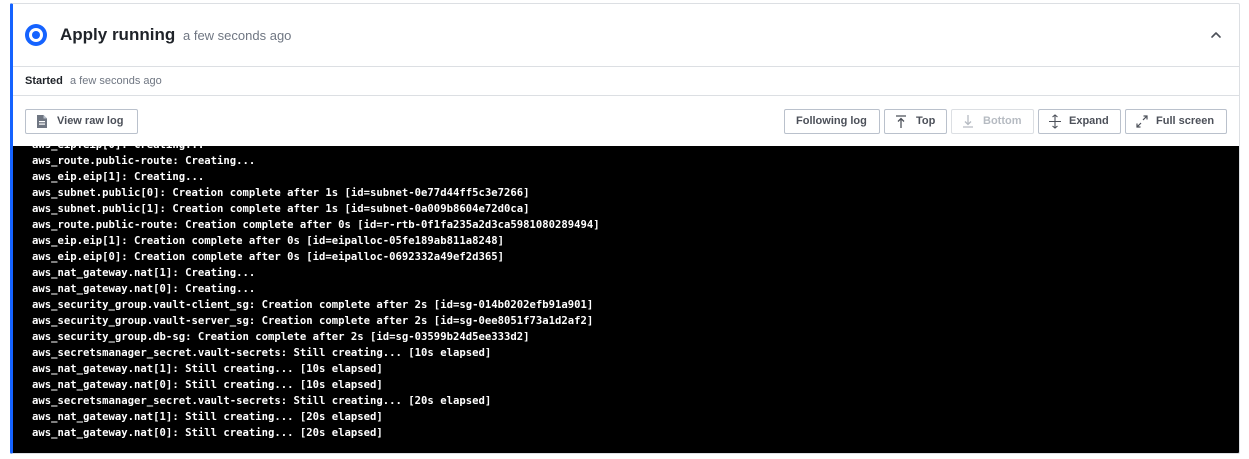 This screenshot has height=459, width=1249. Describe the element at coordinates (42, 121) in the screenshot. I see `document-icon` at that location.